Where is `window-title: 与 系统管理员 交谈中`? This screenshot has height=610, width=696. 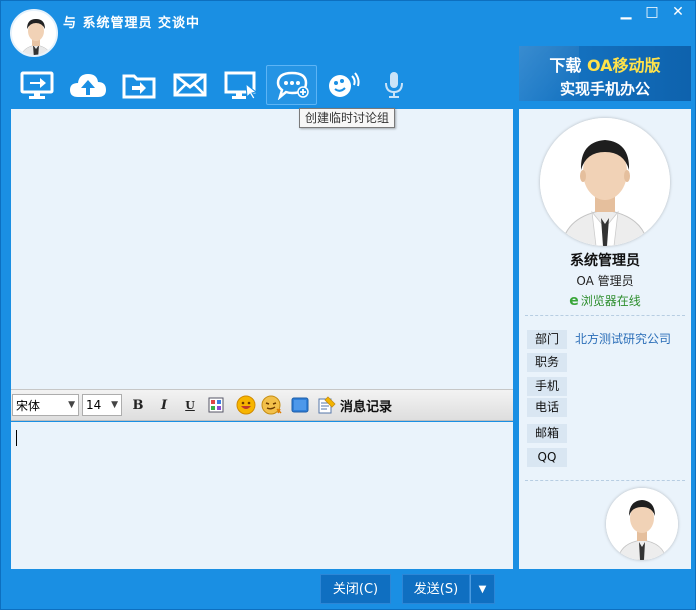 window-title: 与 系统管理员 交谈中 is located at coordinates (132, 23).